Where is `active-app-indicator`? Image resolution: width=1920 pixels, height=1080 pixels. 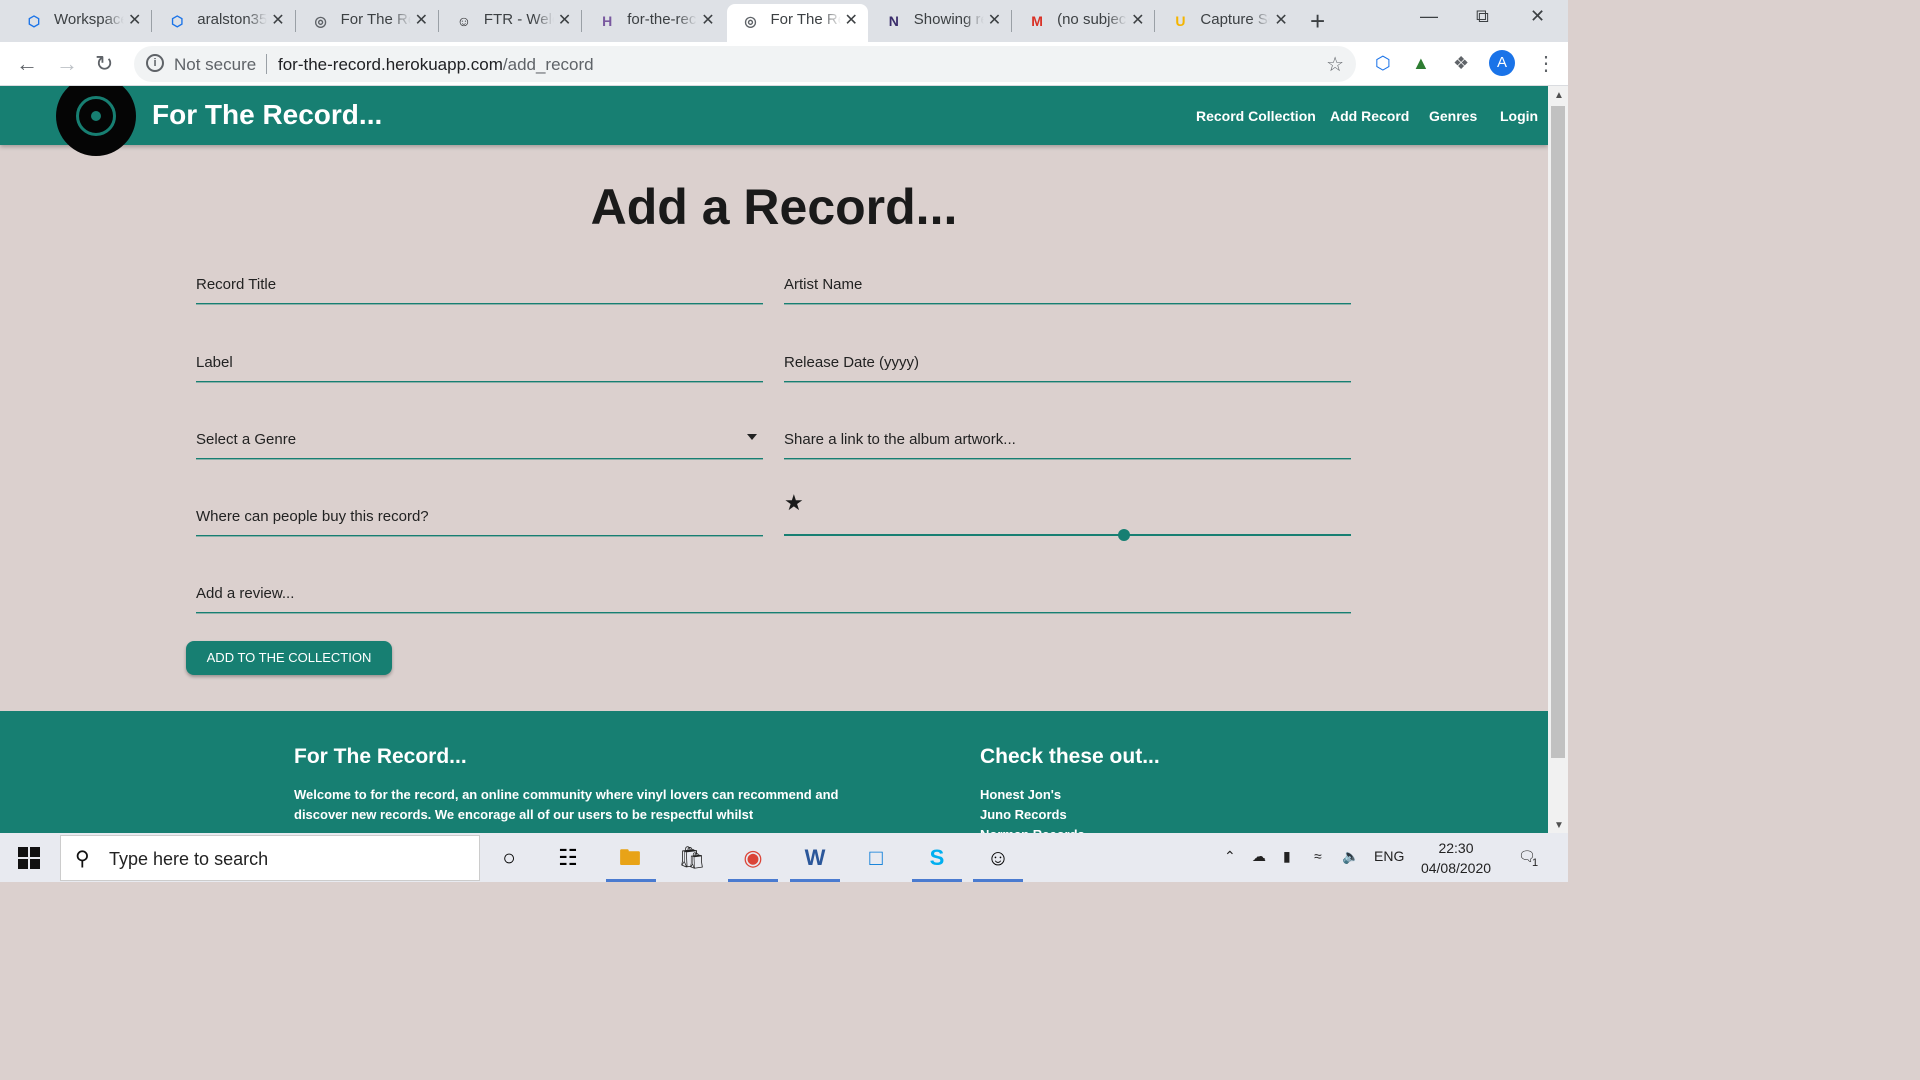
active-app-indicator is located at coordinates (815, 880).